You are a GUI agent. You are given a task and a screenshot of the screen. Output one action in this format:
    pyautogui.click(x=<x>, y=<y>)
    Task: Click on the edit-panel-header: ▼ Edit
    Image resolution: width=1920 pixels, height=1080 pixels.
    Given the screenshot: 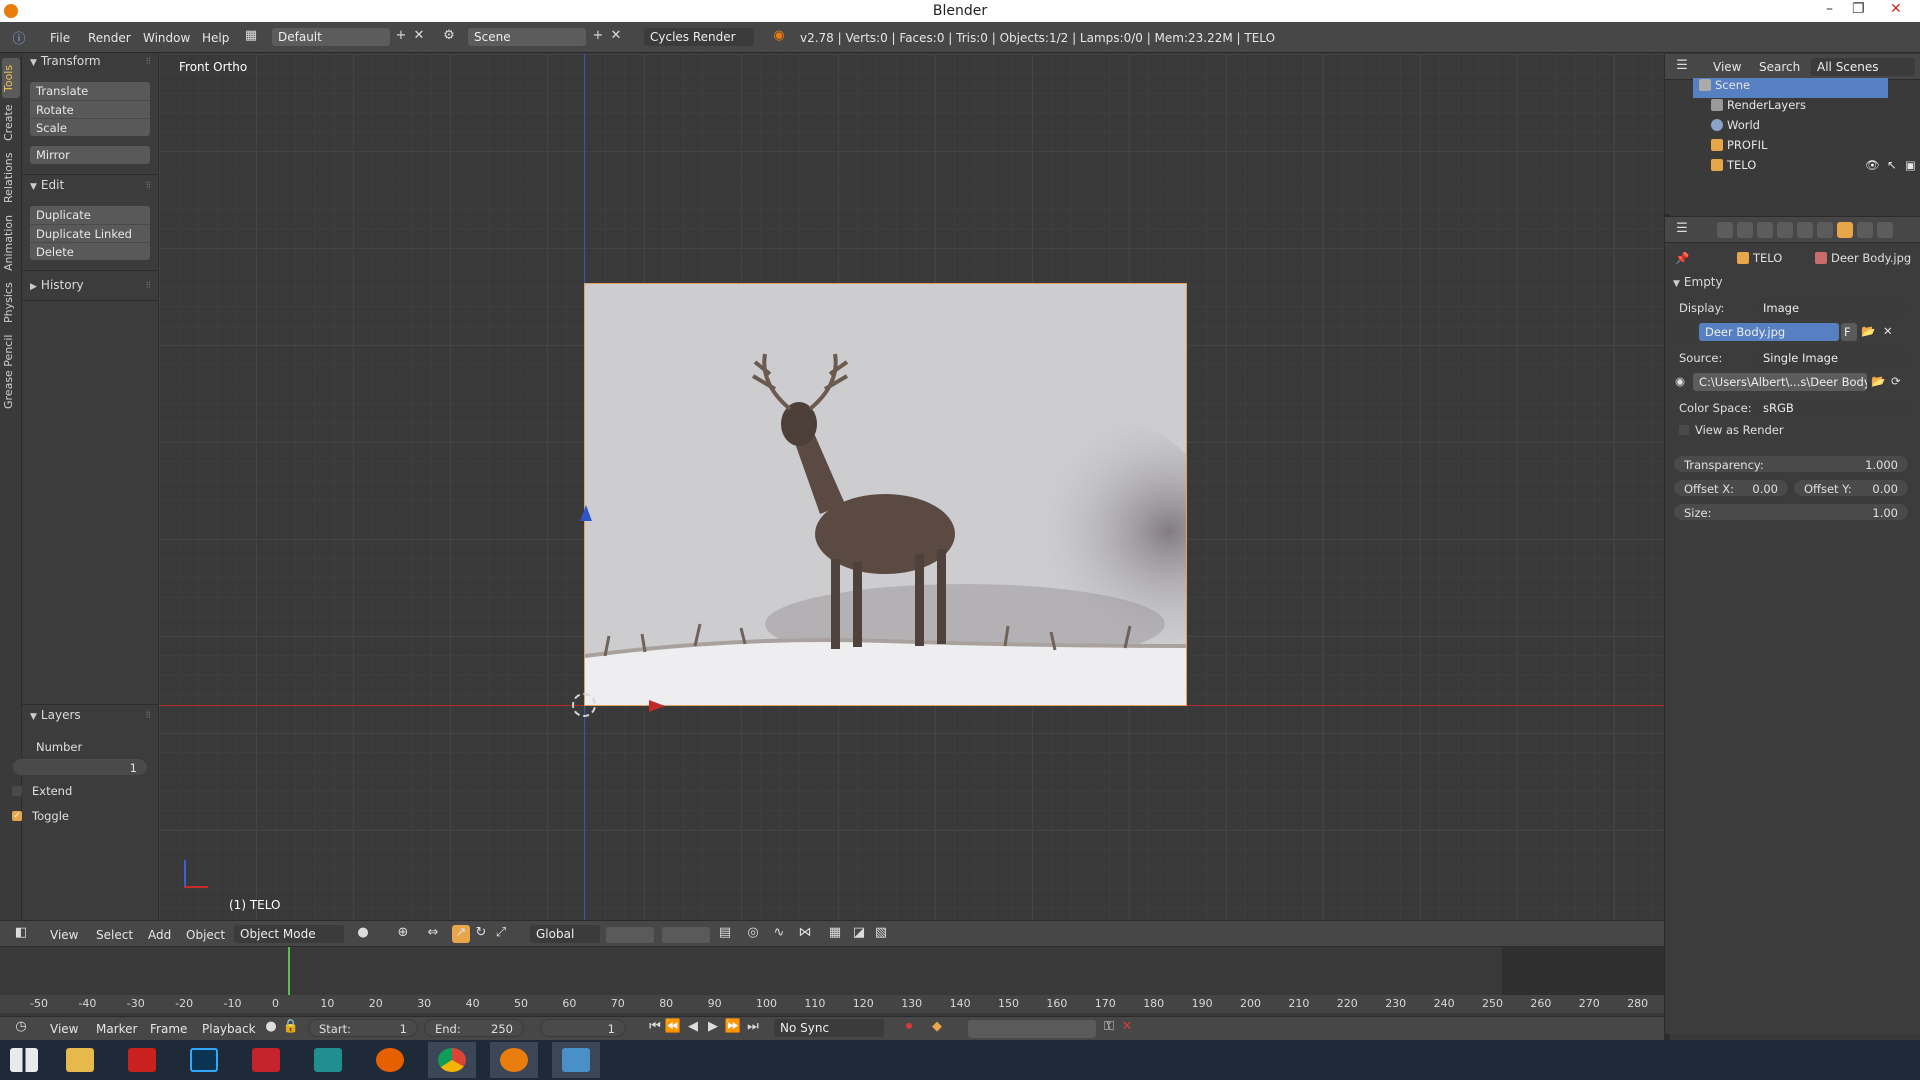 What is the action you would take?
    pyautogui.click(x=47, y=185)
    